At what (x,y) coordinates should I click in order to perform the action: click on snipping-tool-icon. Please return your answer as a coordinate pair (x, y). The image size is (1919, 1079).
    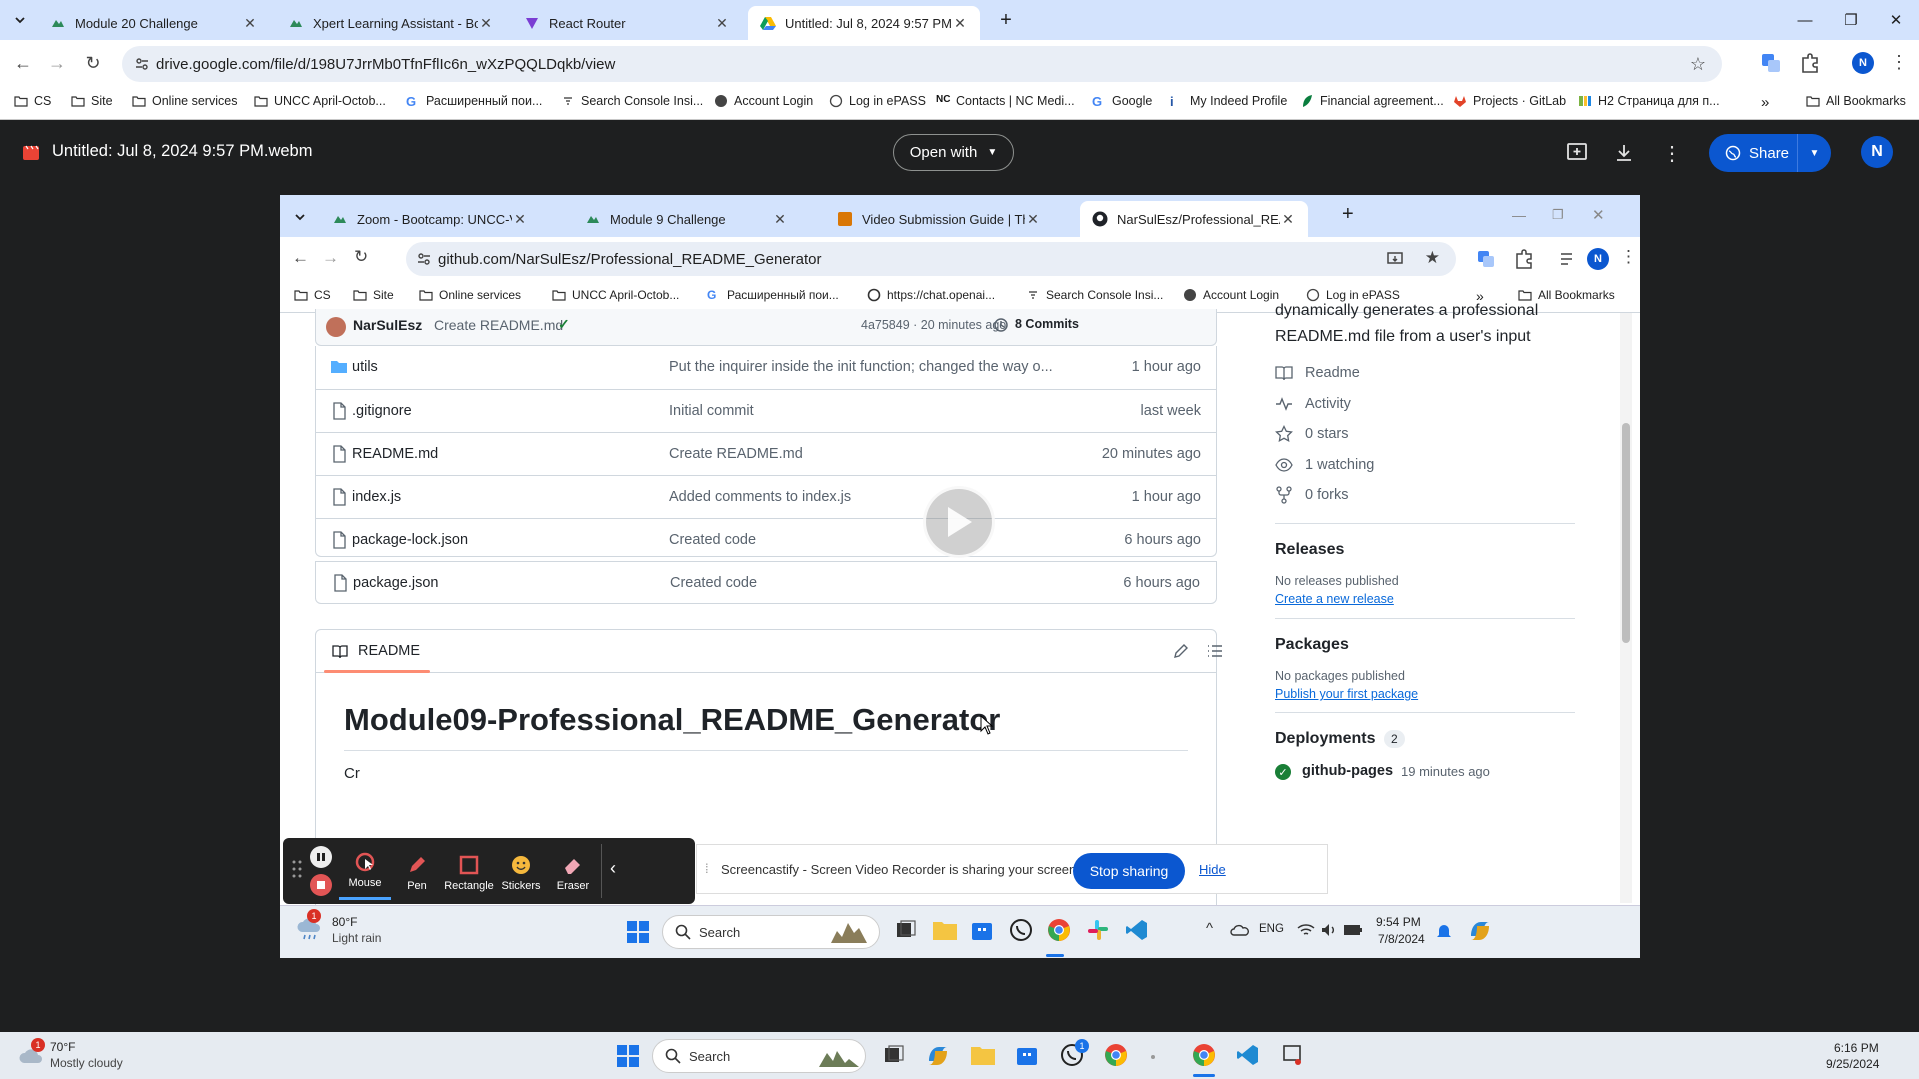
    Looking at the image, I should click on (1294, 1056).